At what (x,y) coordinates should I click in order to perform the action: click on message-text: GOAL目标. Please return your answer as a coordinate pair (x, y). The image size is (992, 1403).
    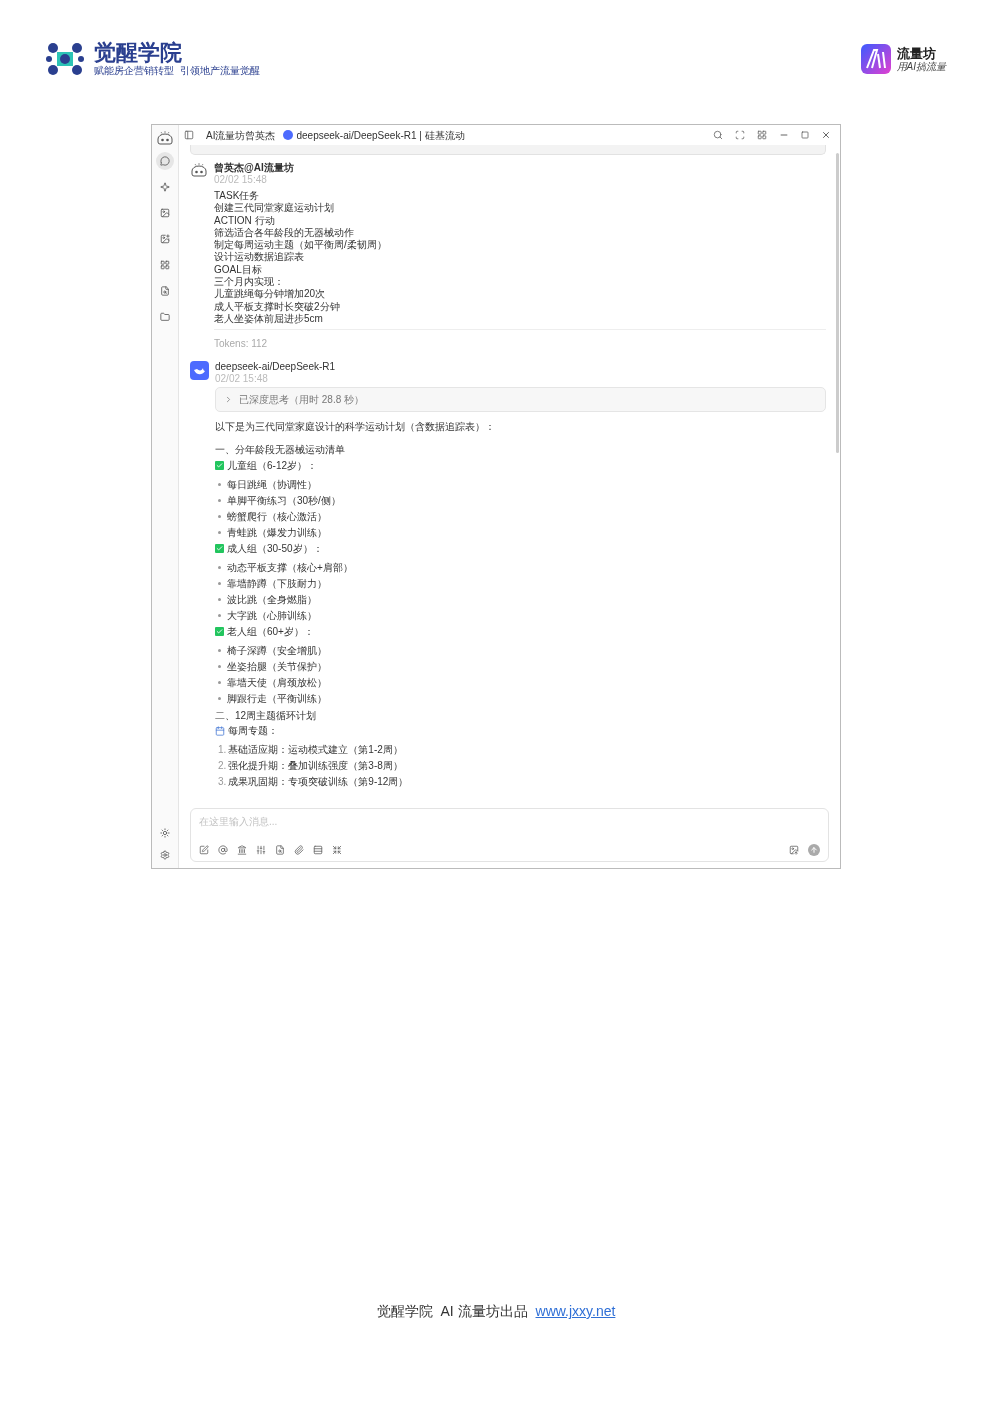
    Looking at the image, I should click on (238, 269).